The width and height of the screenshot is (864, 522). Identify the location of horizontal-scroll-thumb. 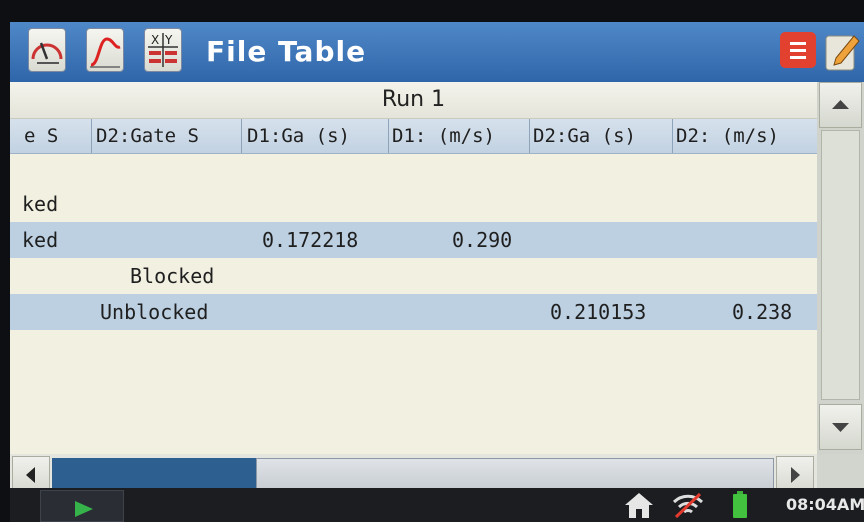
(515, 475).